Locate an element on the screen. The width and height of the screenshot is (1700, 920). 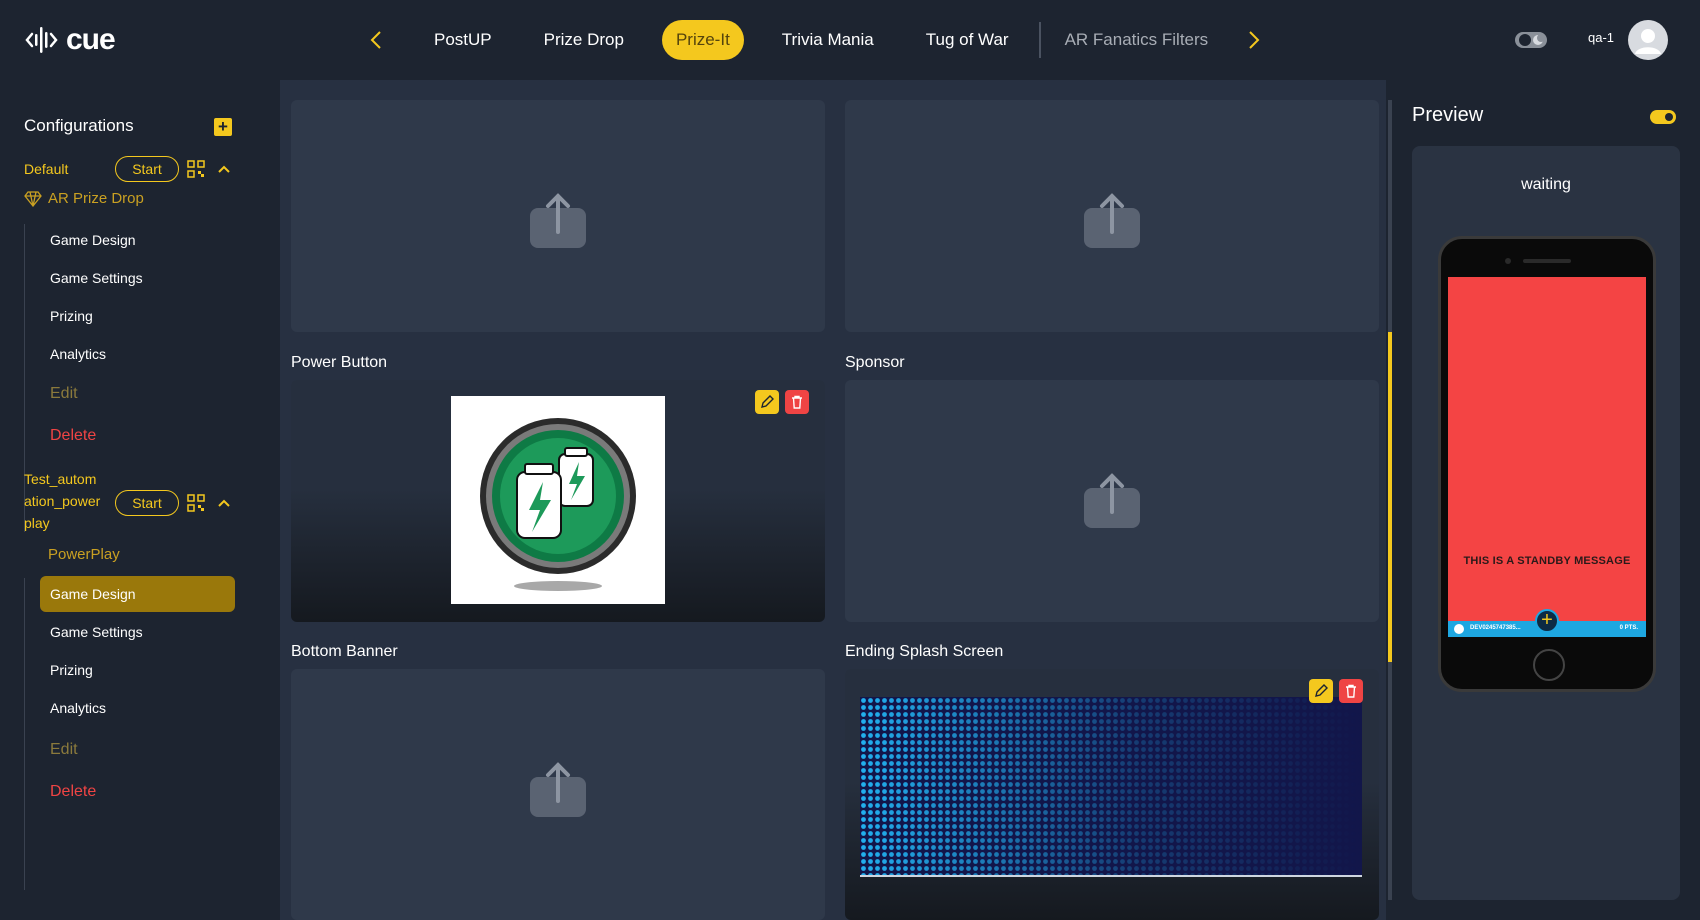
phone-plus-button: + is located at coordinates (1547, 621).